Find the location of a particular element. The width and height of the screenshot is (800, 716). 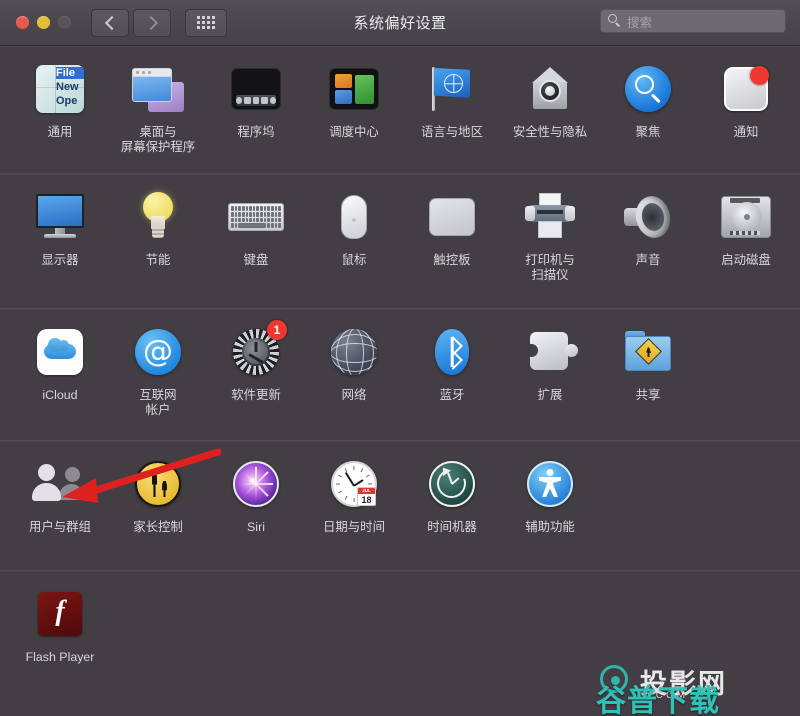

mission-control-icon is located at coordinates (354, 89).